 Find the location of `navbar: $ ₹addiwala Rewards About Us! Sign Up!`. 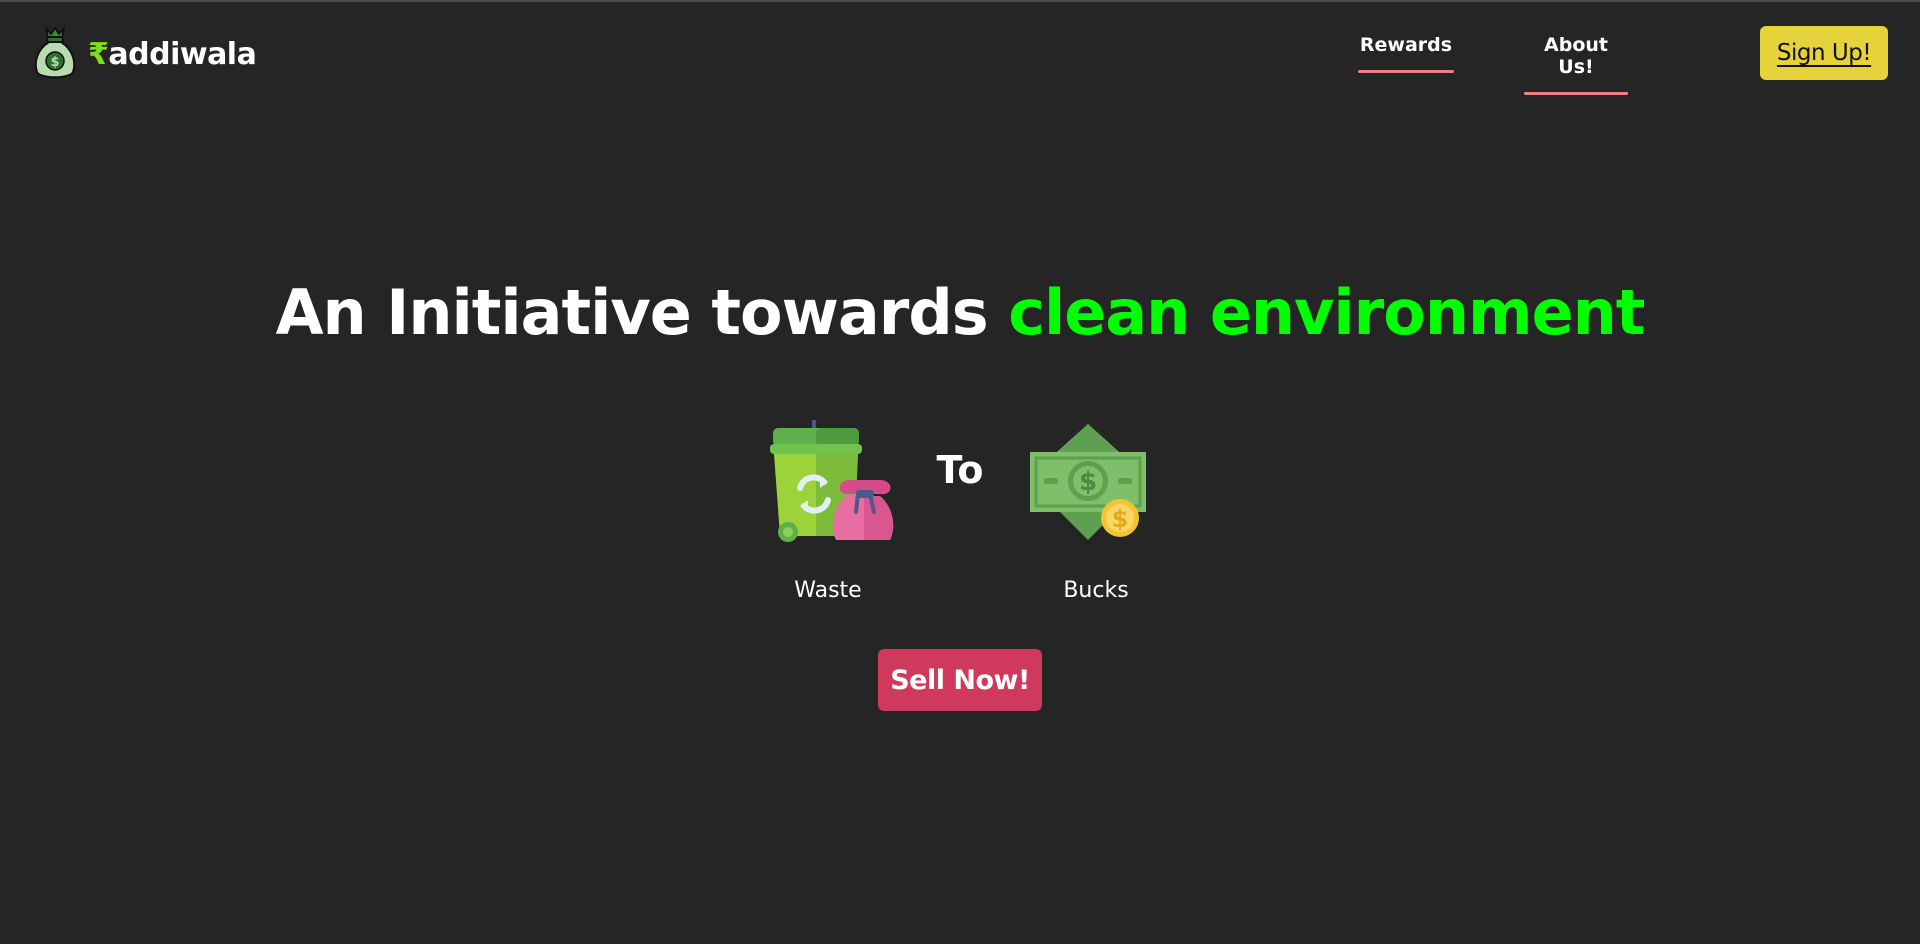

navbar: $ ₹addiwala Rewards About Us! Sign Up! is located at coordinates (960, 52).